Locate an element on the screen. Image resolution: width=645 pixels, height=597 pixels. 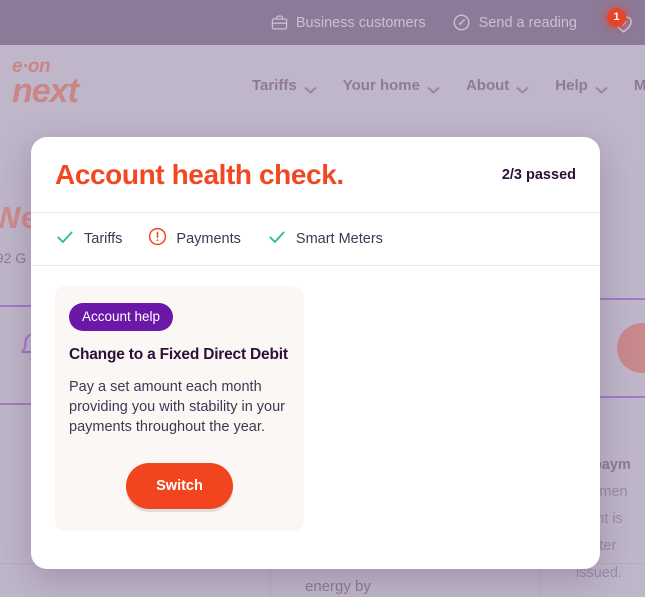
modal-title: Account health check. is located at coordinates (199, 174).